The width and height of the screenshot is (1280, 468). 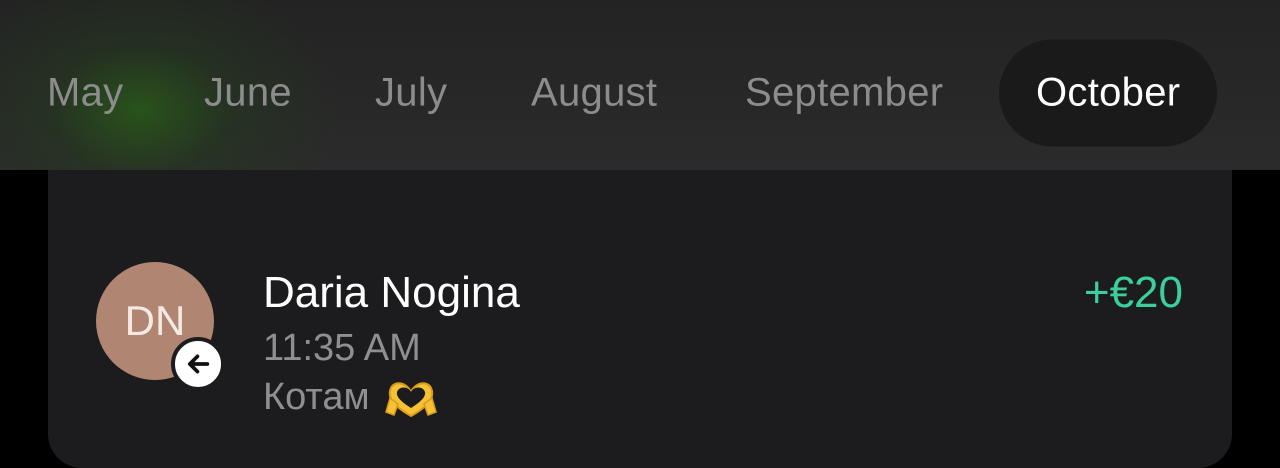 I want to click on transaction-time: 11:35 AM, so click(x=342, y=348).